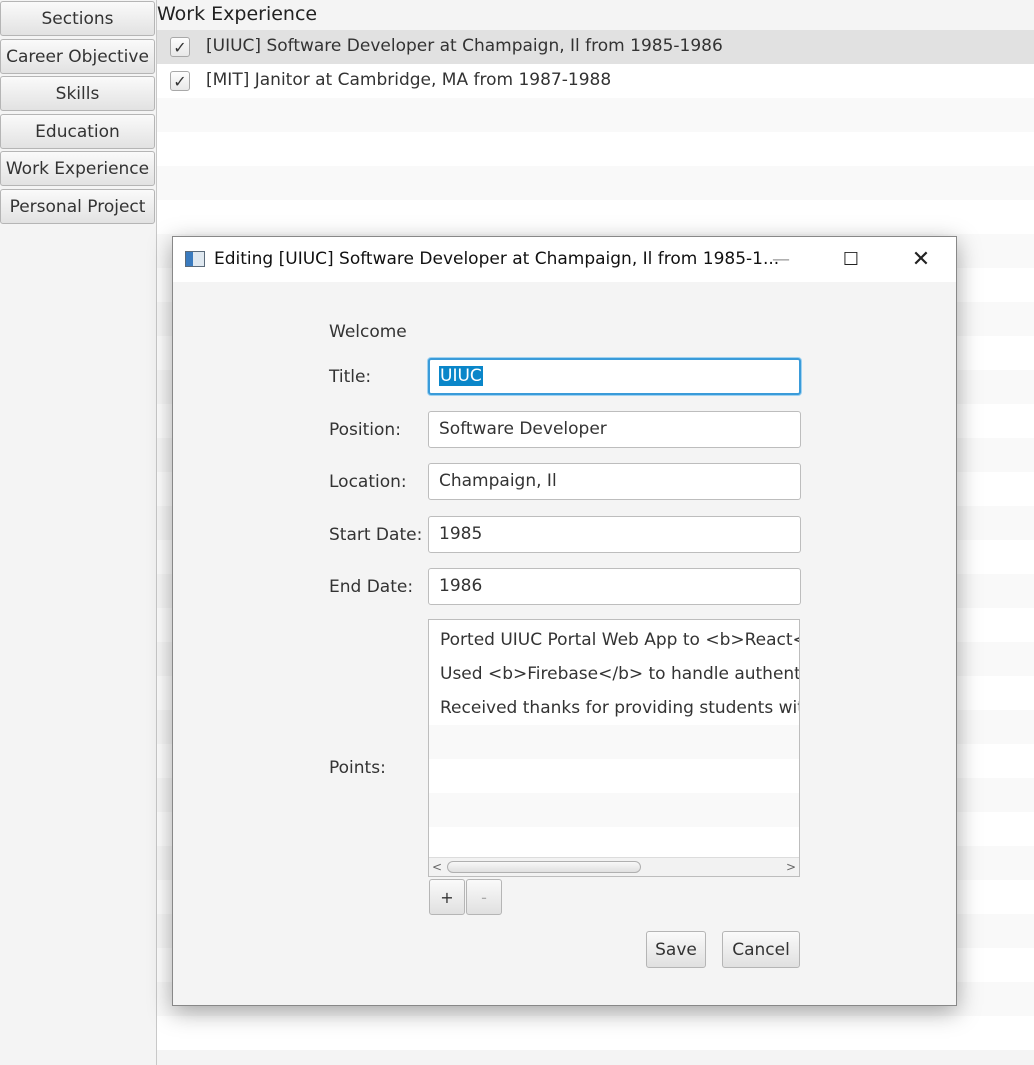 This screenshot has height=1065, width=1034. I want to click on maximize-icon: ☐, so click(851, 259).